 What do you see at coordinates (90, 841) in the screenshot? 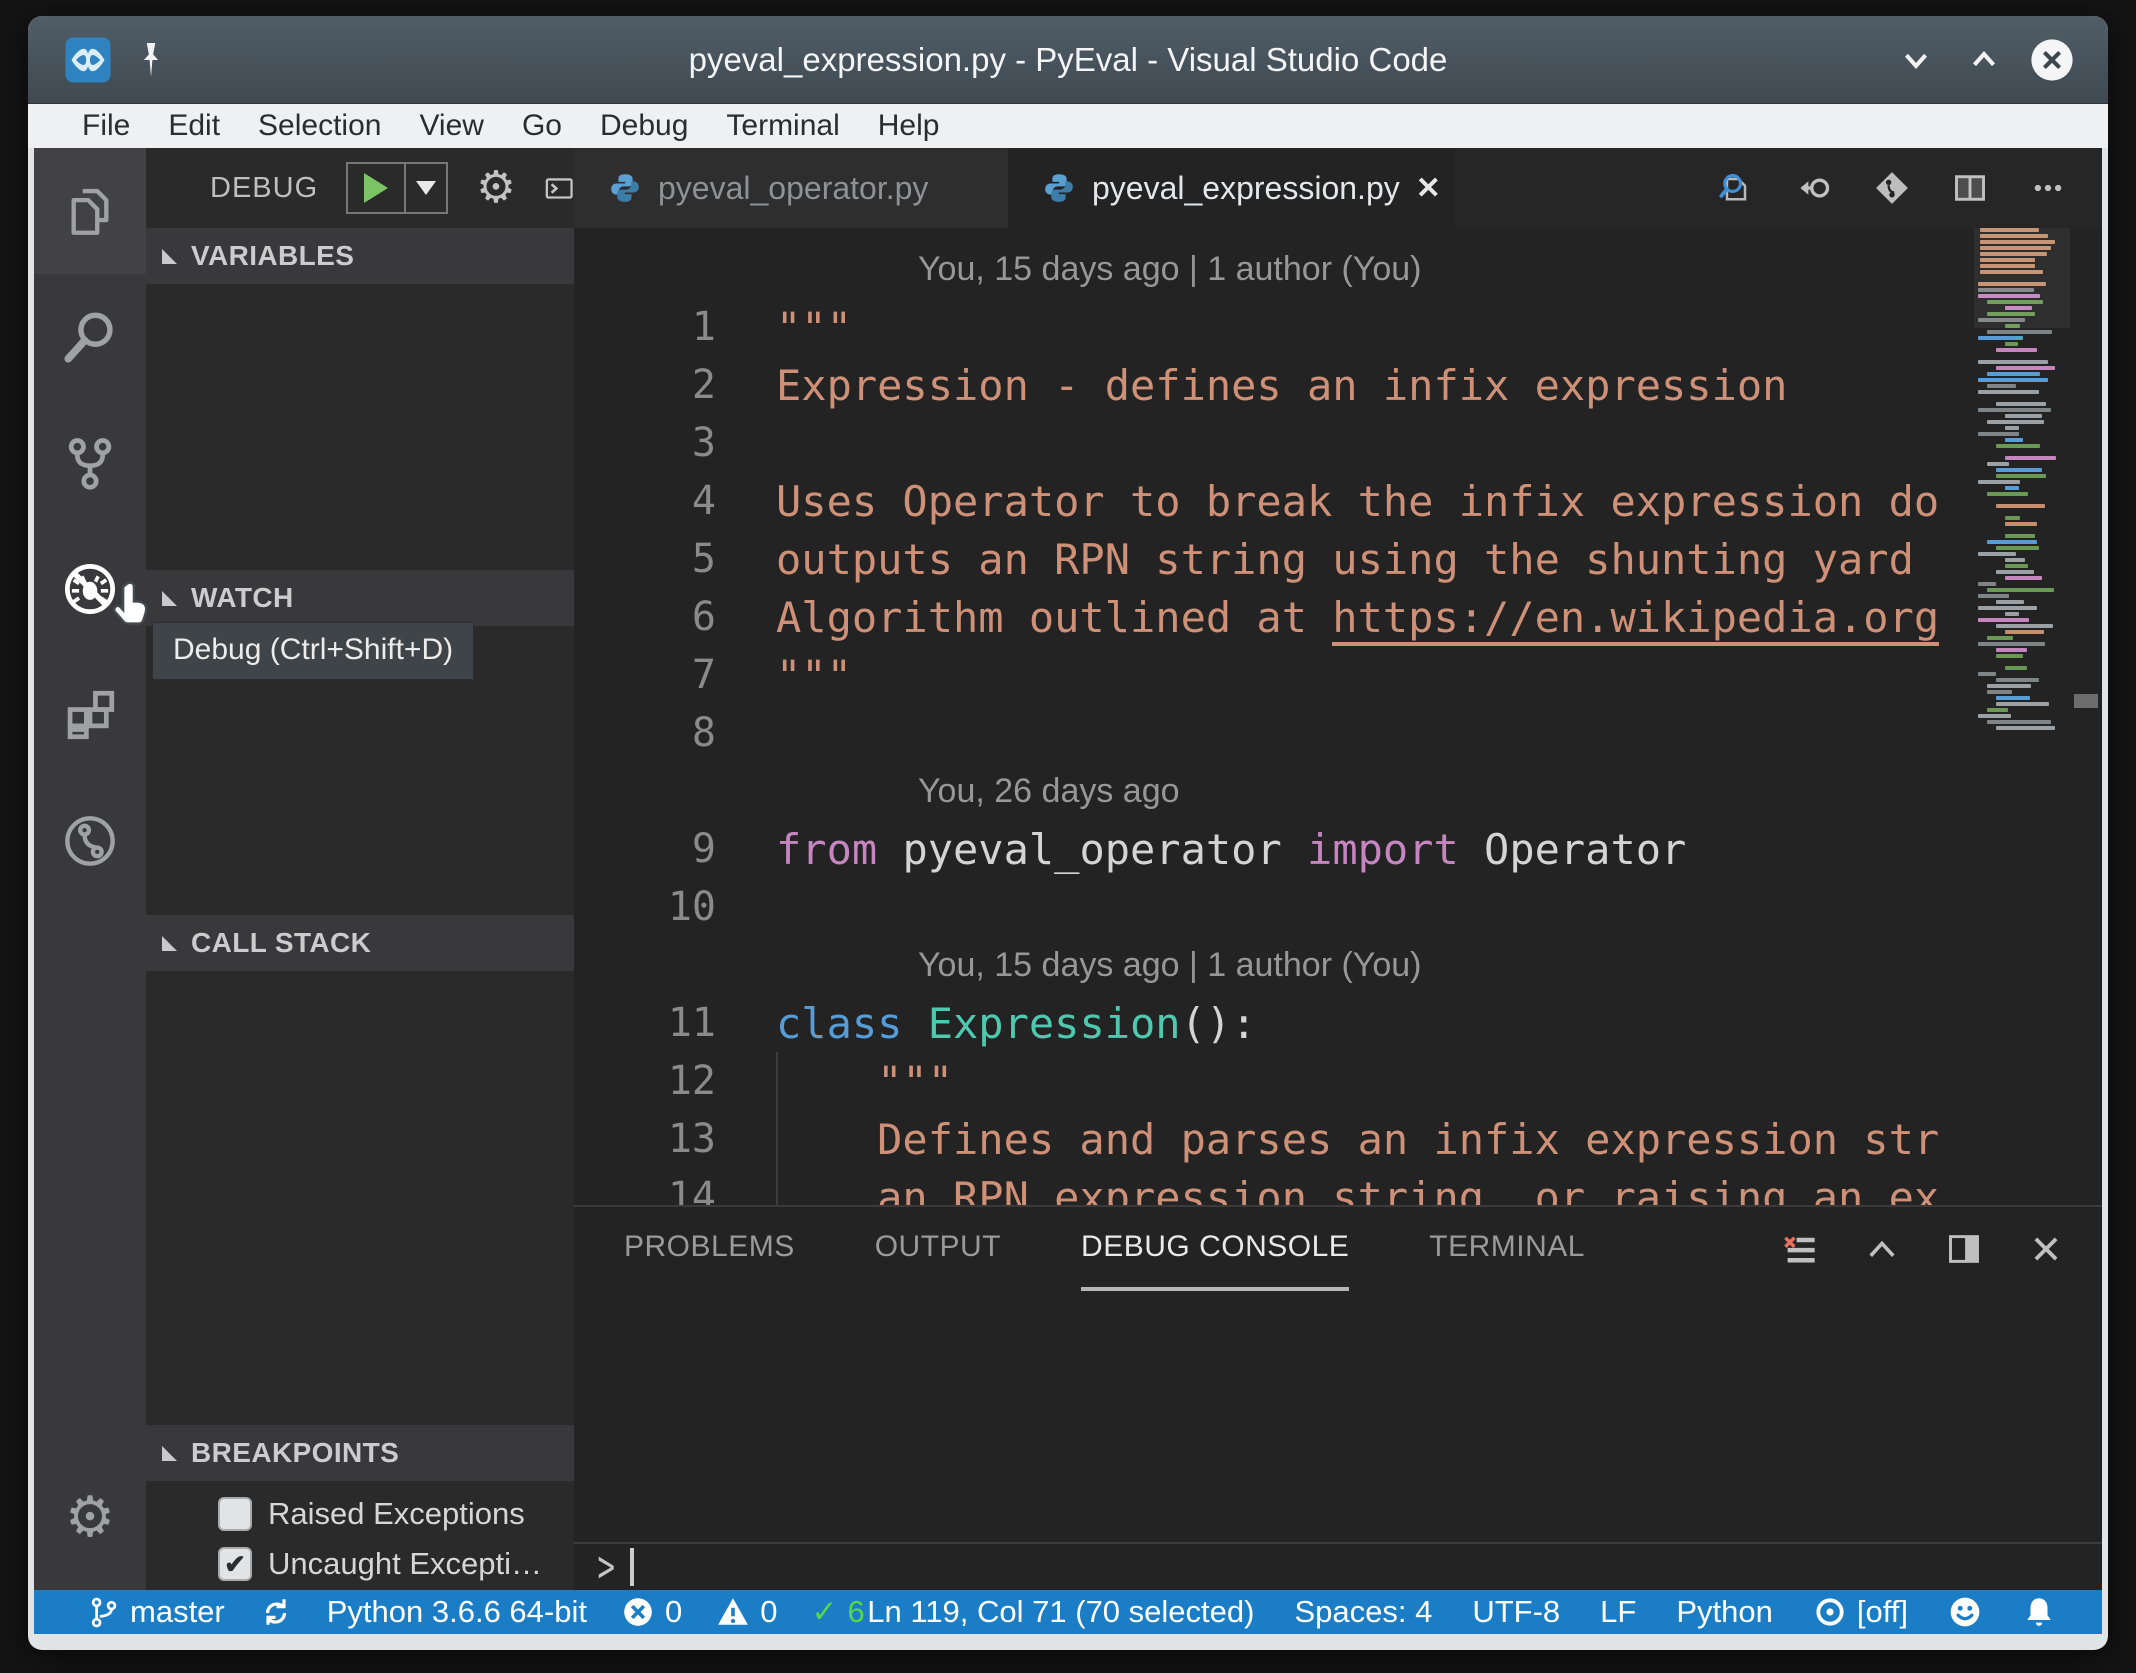
I see `activity-gitlens` at bounding box center [90, 841].